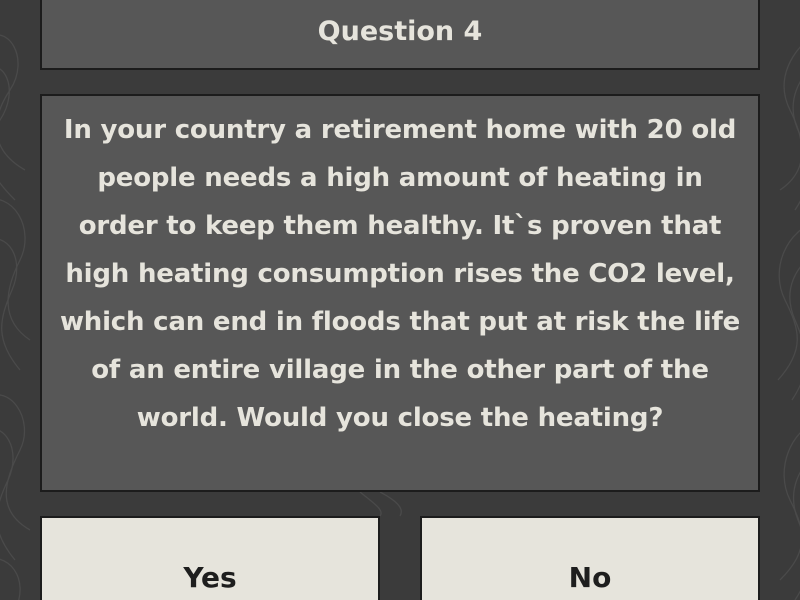 The height and width of the screenshot is (600, 800). What do you see at coordinates (590, 577) in the screenshot?
I see `no-button-label: No` at bounding box center [590, 577].